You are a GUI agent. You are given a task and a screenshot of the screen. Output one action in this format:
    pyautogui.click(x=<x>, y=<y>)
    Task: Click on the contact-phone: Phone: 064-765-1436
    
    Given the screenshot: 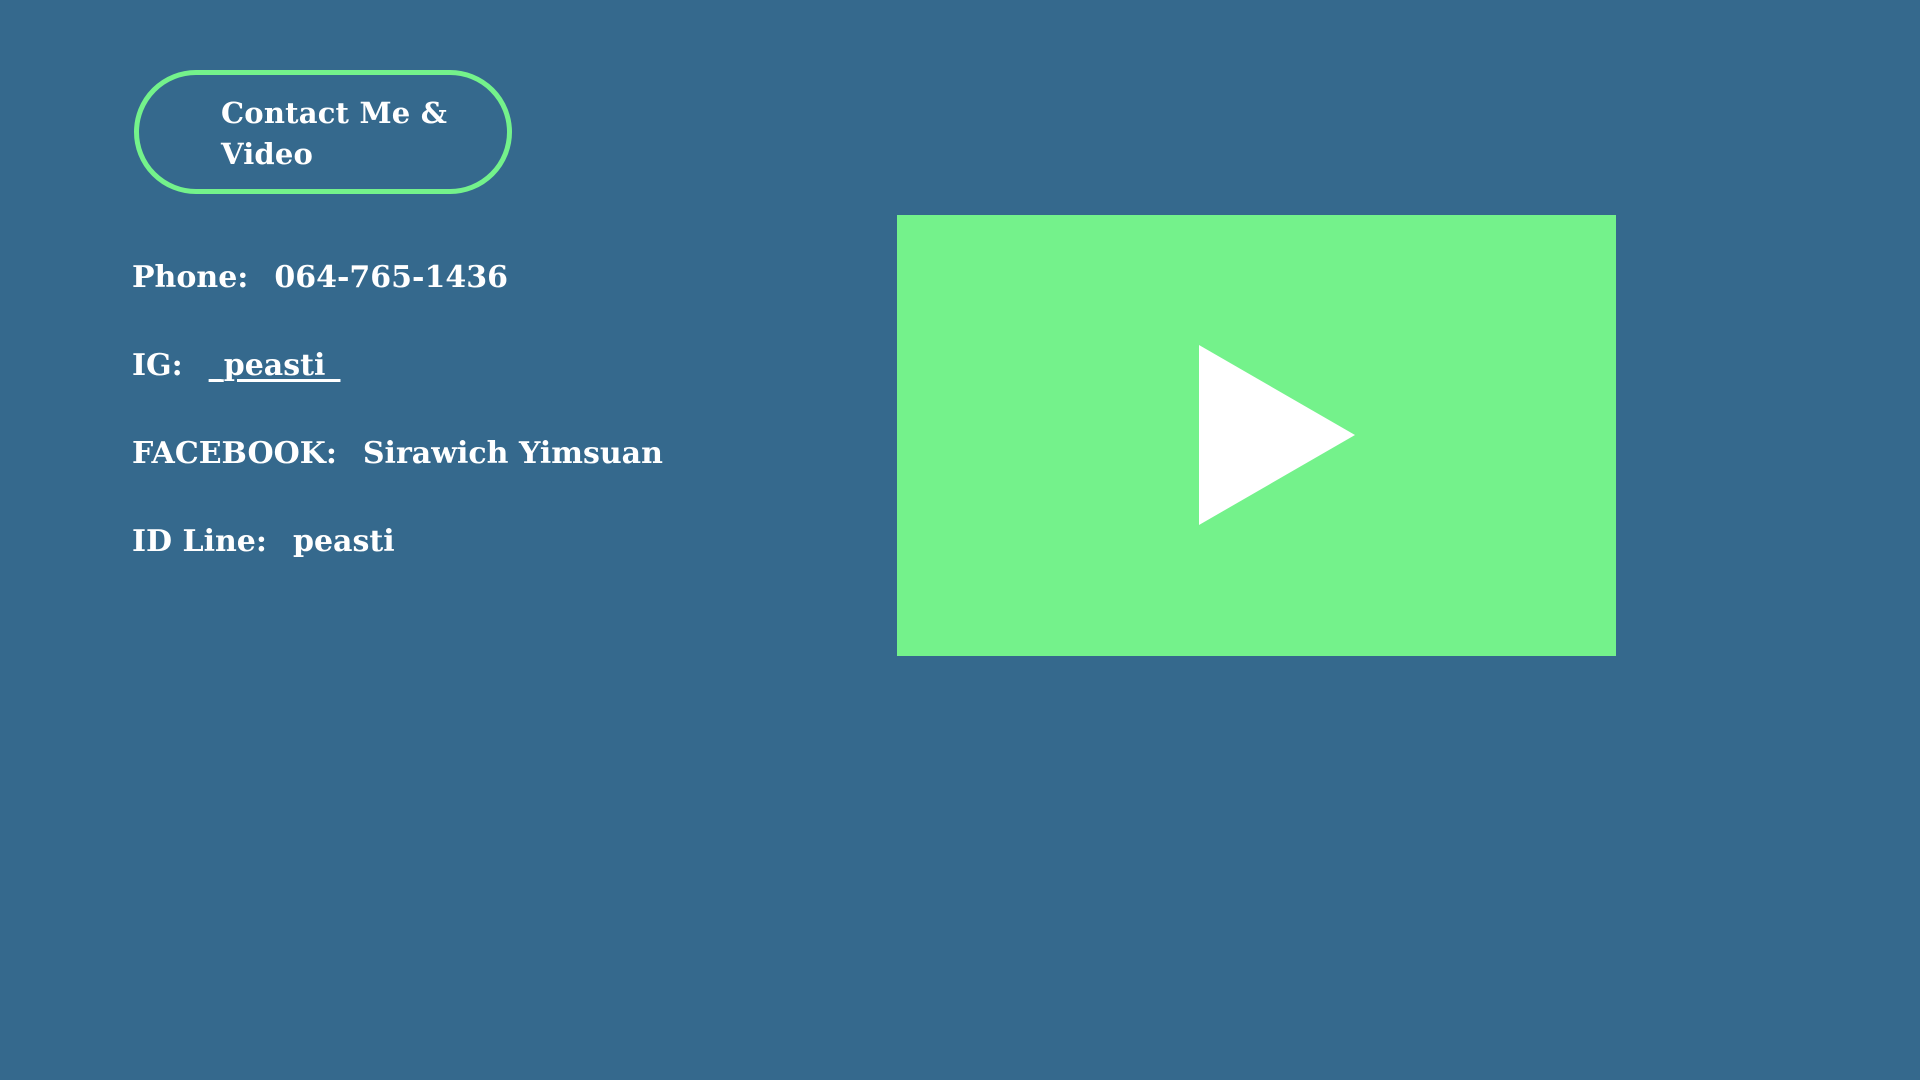 What is the action you would take?
    pyautogui.click(x=320, y=278)
    